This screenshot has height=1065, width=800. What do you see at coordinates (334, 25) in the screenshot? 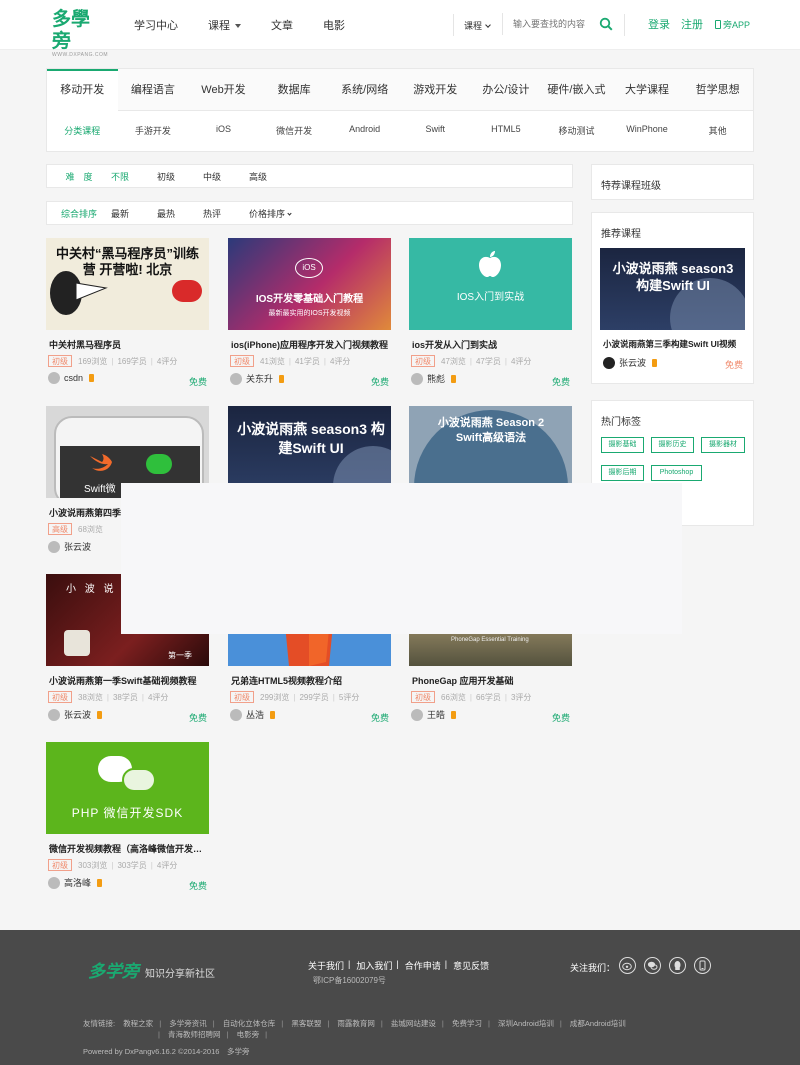
I see `nav-movies: 电影` at bounding box center [334, 25].